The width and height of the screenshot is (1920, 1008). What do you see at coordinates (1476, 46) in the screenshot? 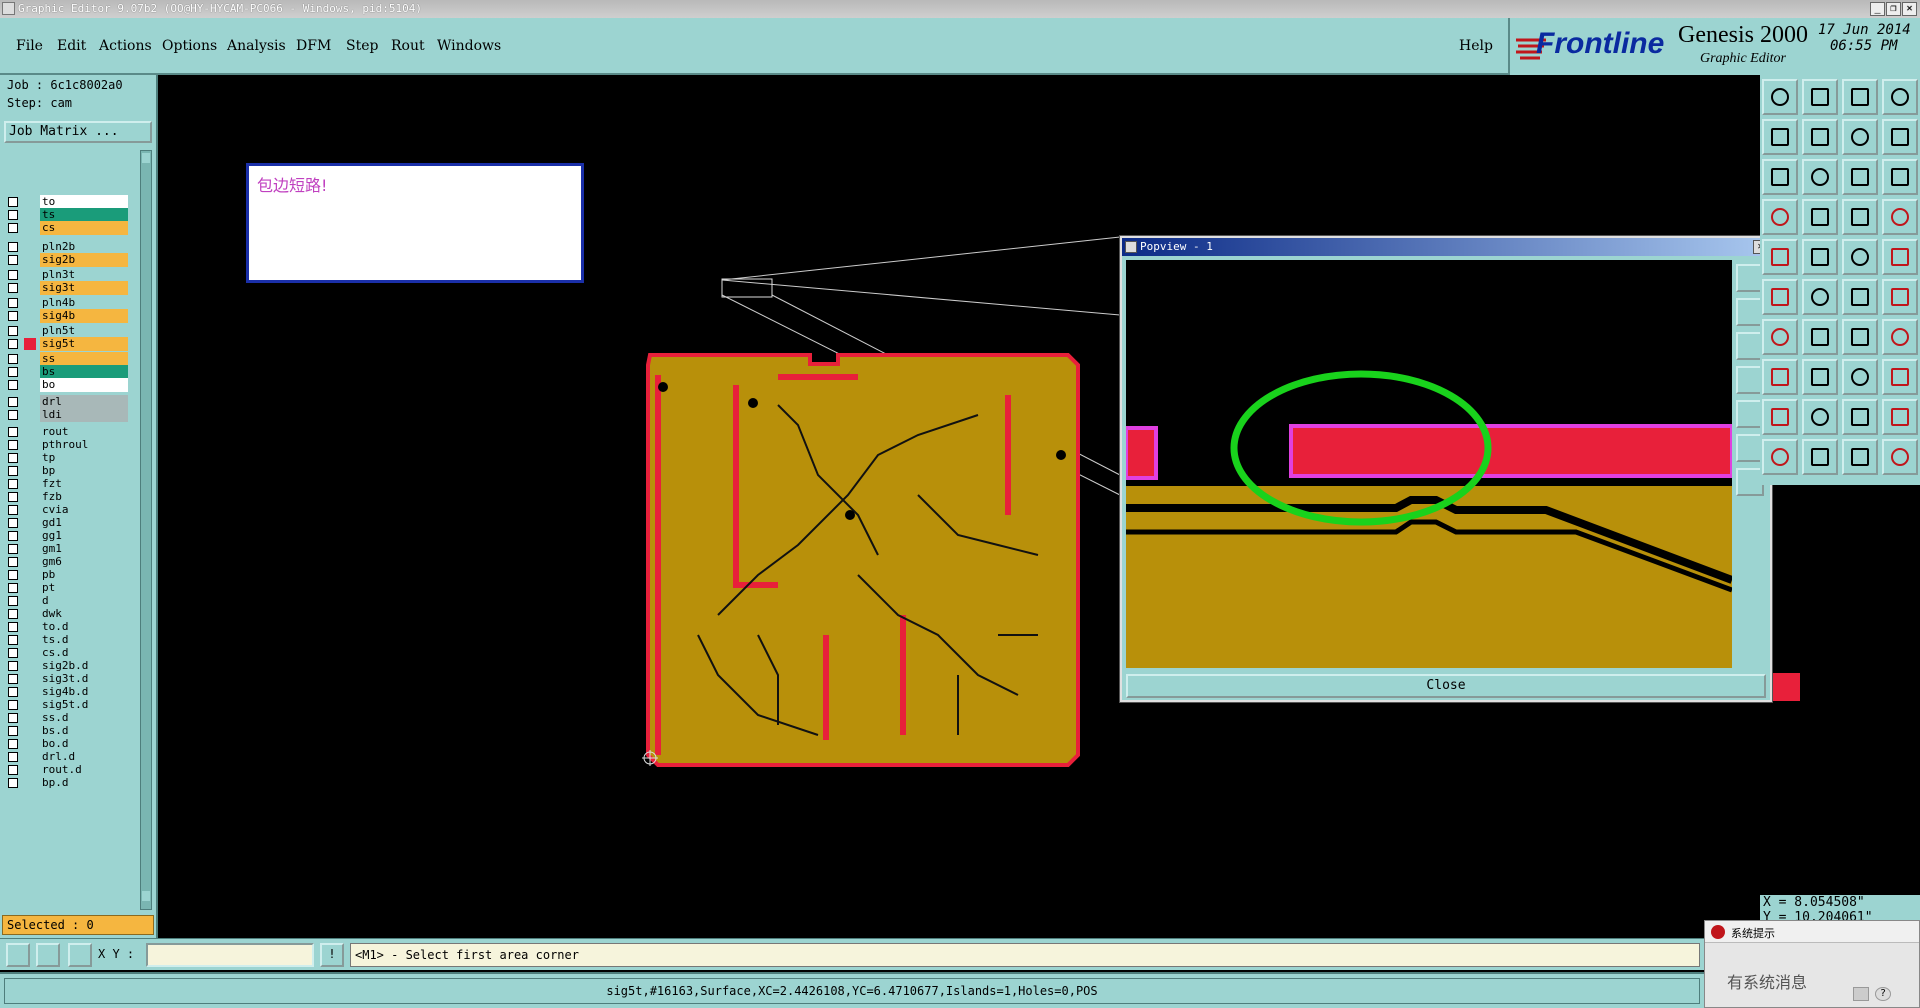
I see `menu-help: Help` at bounding box center [1476, 46].